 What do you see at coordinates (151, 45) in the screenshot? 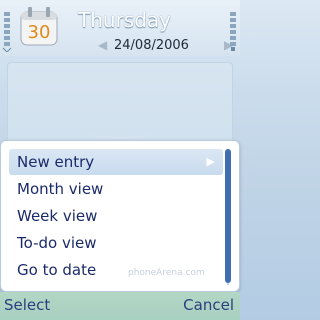
I see `date-label: 24/08/2006` at bounding box center [151, 45].